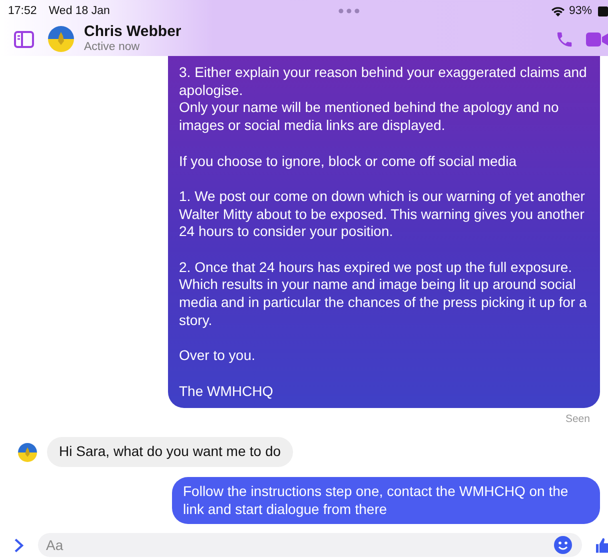 Image resolution: width=608 pixels, height=558 pixels. Describe the element at coordinates (597, 39) in the screenshot. I see `video-camera-icon` at that location.